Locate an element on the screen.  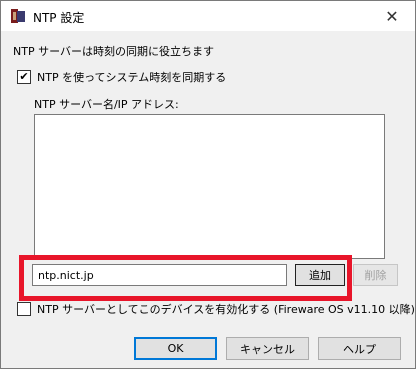
close-icon: ✕ is located at coordinates (392, 16).